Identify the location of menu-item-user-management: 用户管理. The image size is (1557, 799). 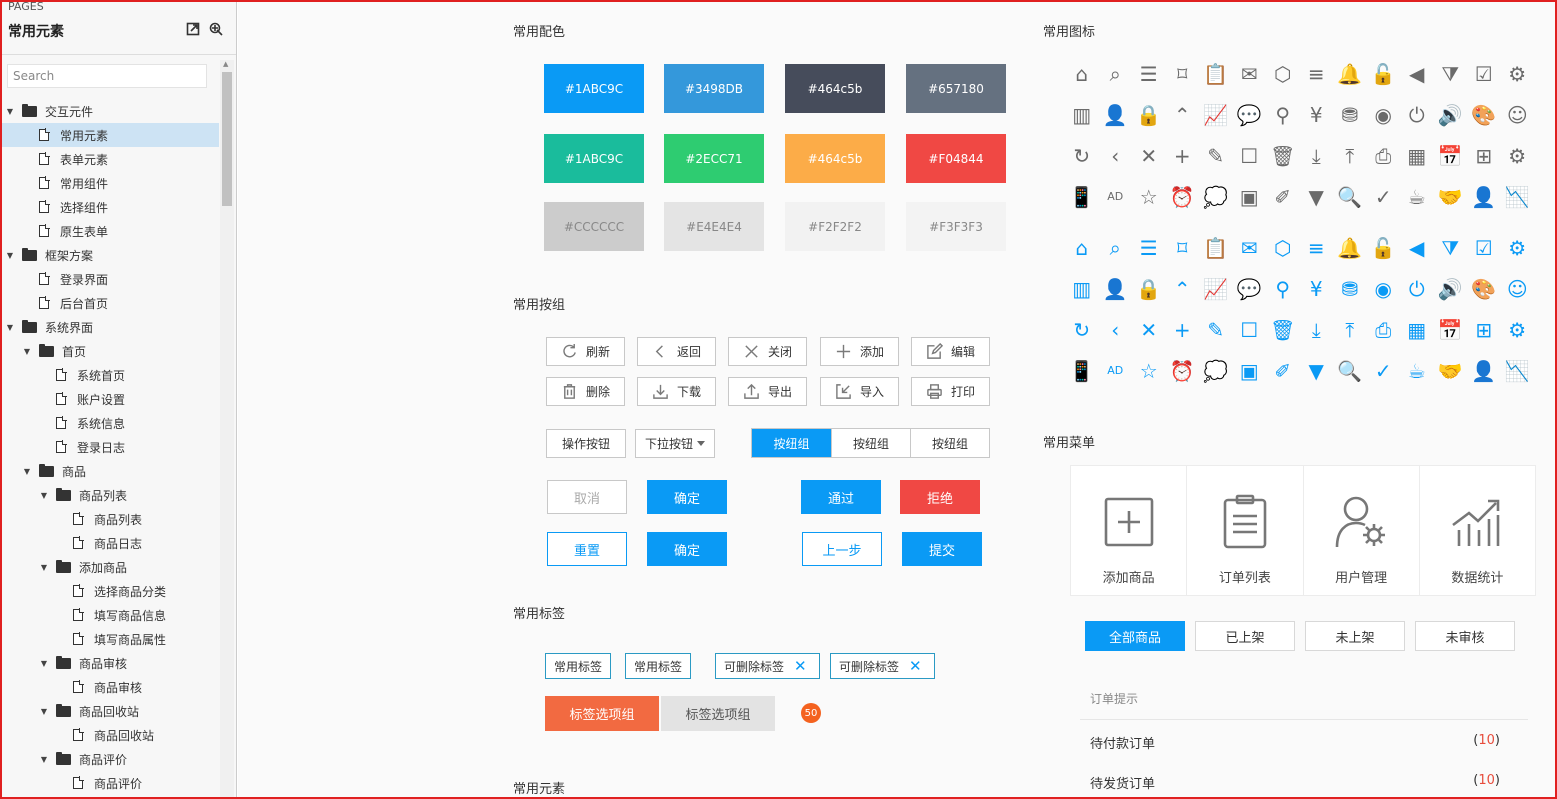
(1360, 530).